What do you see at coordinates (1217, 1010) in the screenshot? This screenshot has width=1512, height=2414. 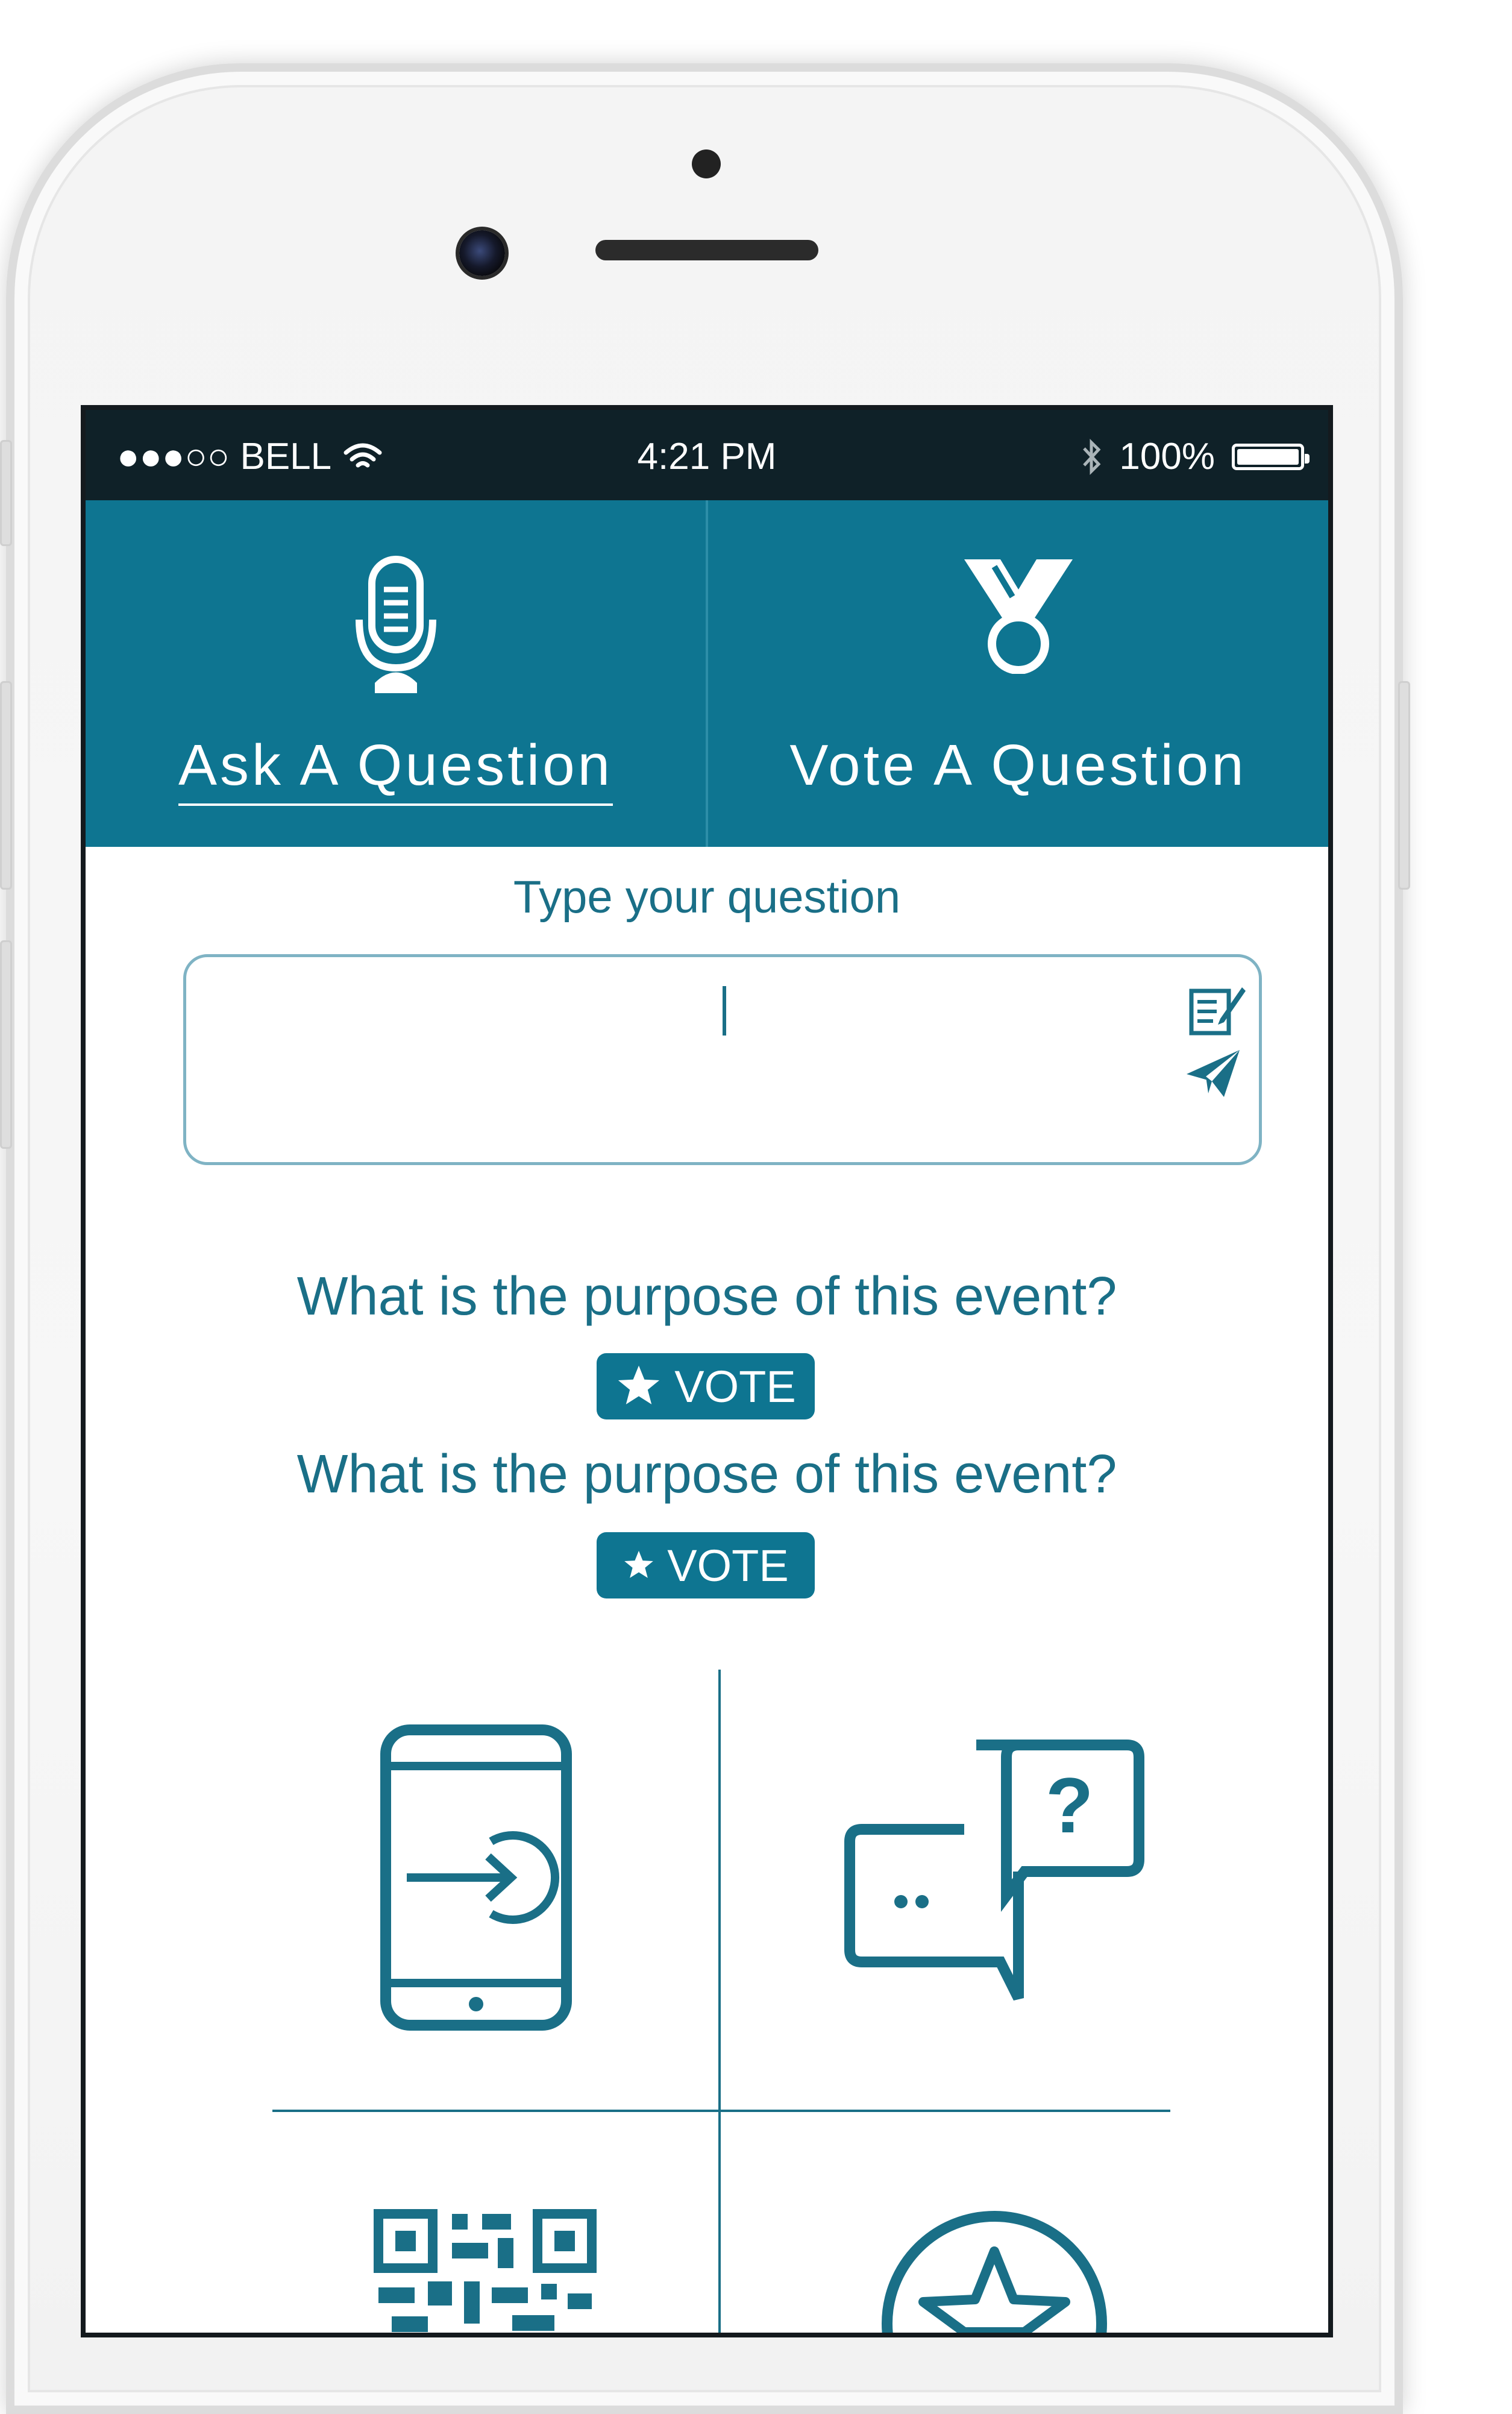 I see `edit-note-icon` at bounding box center [1217, 1010].